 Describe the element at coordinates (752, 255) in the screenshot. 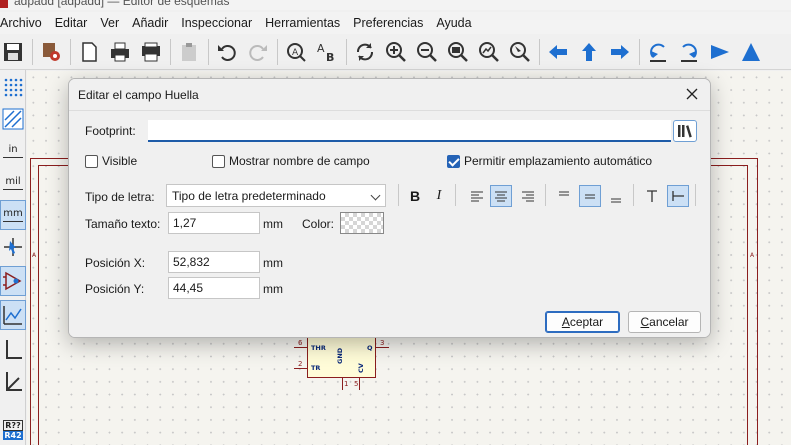

I see `frame-letter-right: A` at that location.